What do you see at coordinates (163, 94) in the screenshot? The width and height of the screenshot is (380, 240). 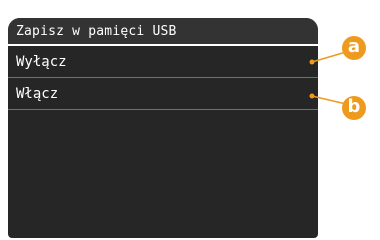 I see `option-on: Włącz` at bounding box center [163, 94].